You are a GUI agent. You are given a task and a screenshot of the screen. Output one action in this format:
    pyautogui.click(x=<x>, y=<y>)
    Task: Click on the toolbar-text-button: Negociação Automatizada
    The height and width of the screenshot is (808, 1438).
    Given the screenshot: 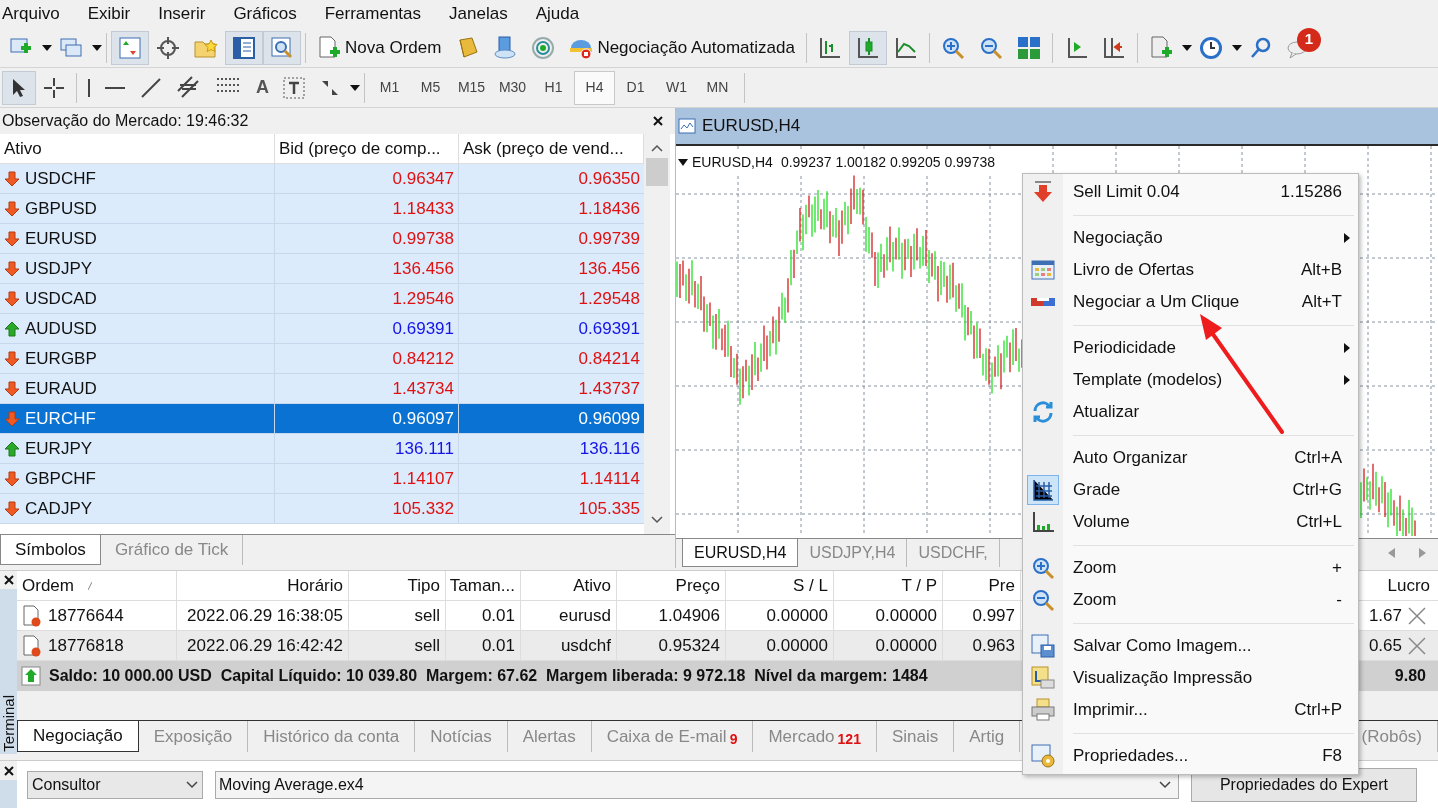 What is the action you would take?
    pyautogui.click(x=682, y=47)
    